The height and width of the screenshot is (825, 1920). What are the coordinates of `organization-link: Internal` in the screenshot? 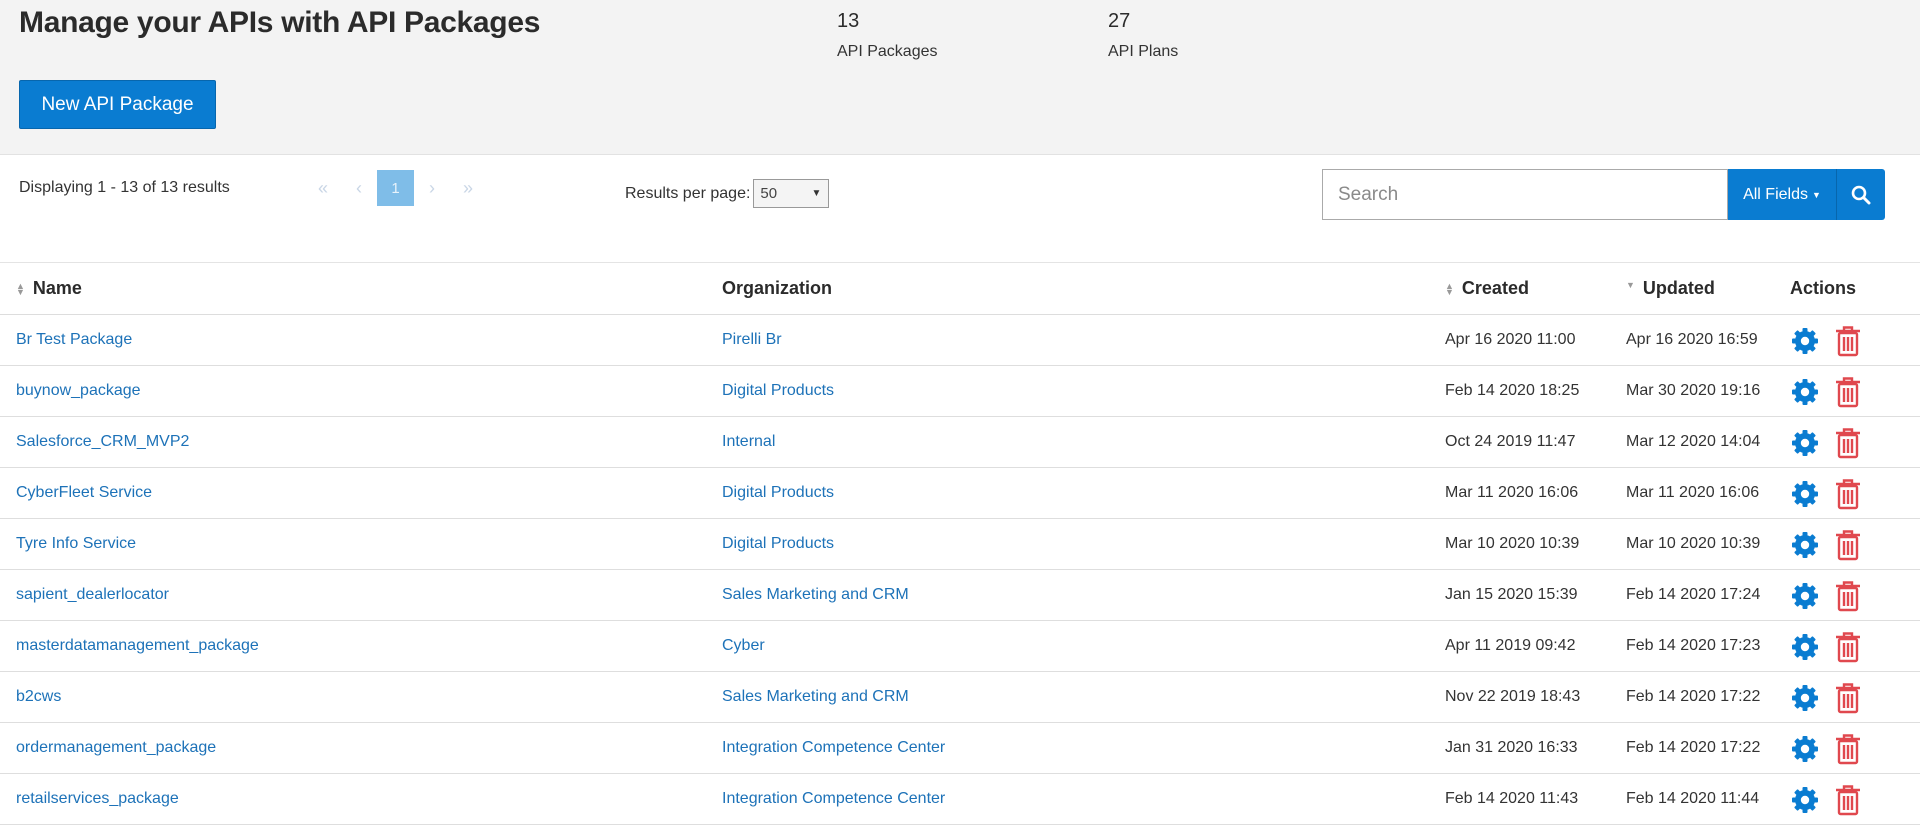 It's located at (1083, 442).